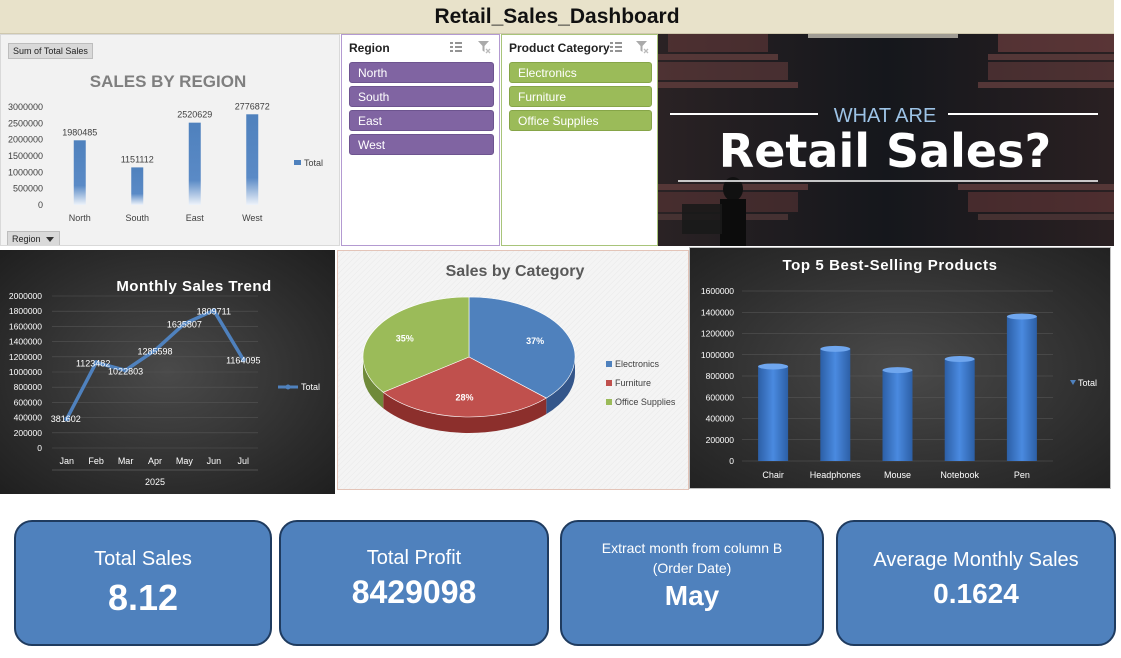  I want to click on kpi-average-monthly-sales-value: 0.1624, so click(976, 593).